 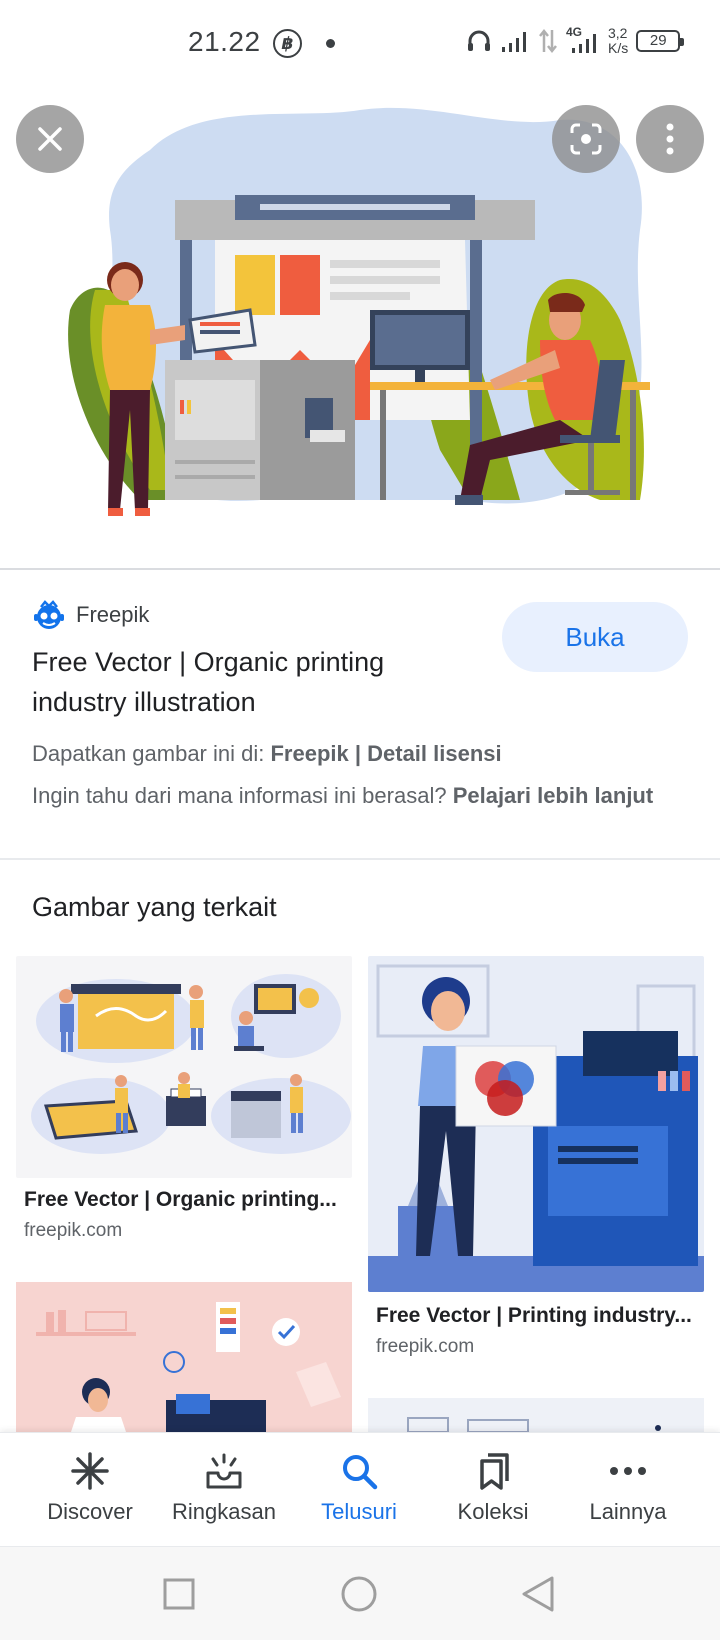 I want to click on divider, so click(x=360, y=859).